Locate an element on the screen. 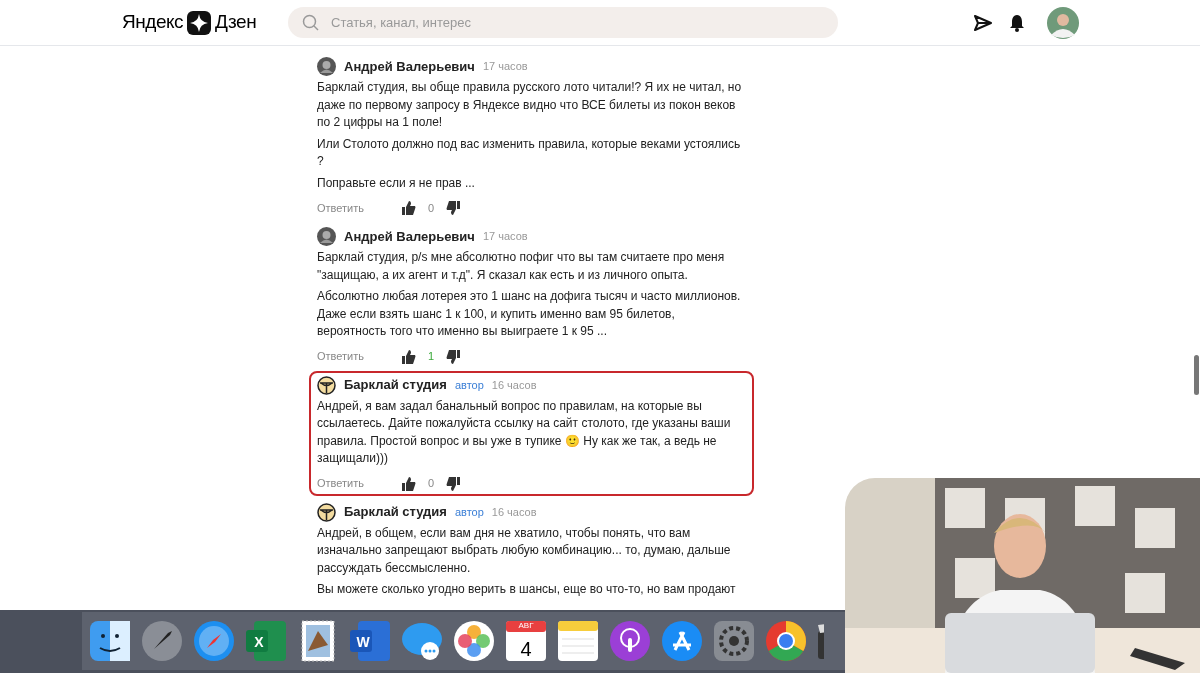 The image size is (1200, 673). compass-icon is located at coordinates (214, 641).